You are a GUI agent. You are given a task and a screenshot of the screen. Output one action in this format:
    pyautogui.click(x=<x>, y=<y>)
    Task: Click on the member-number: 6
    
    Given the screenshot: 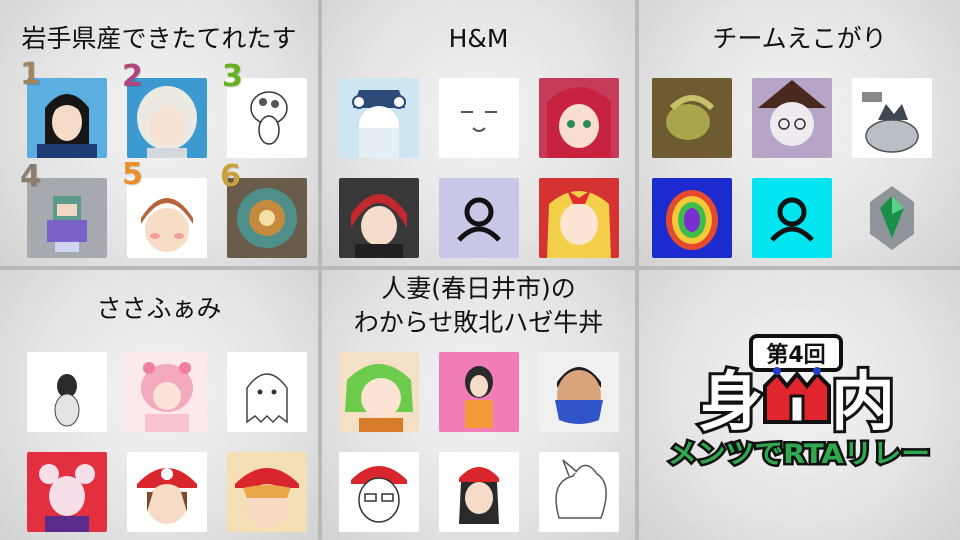 What is the action you would take?
    pyautogui.click(x=230, y=176)
    